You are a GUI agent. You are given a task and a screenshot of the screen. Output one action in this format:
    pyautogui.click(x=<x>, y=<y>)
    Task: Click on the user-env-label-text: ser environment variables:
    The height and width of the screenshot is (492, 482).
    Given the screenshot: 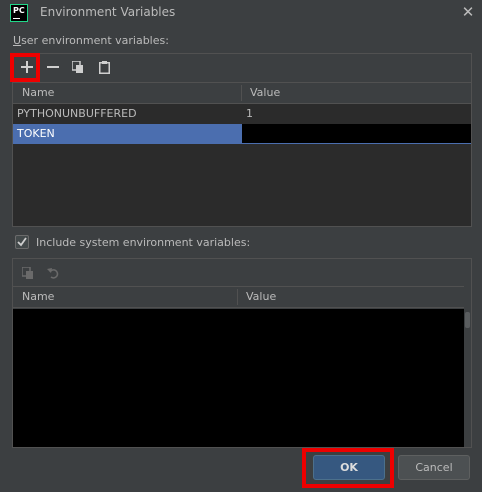 What is the action you would take?
    pyautogui.click(x=95, y=40)
    